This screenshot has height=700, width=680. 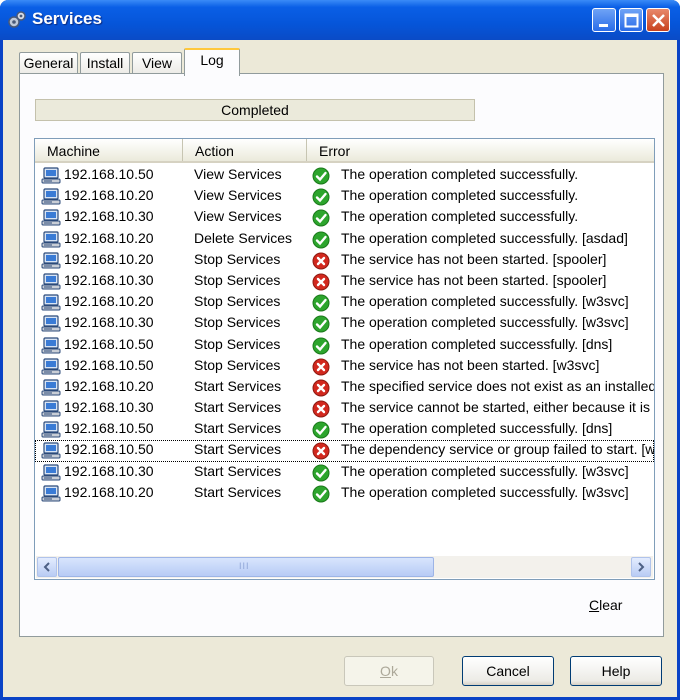 I want to click on tab-general: General, so click(x=48, y=63).